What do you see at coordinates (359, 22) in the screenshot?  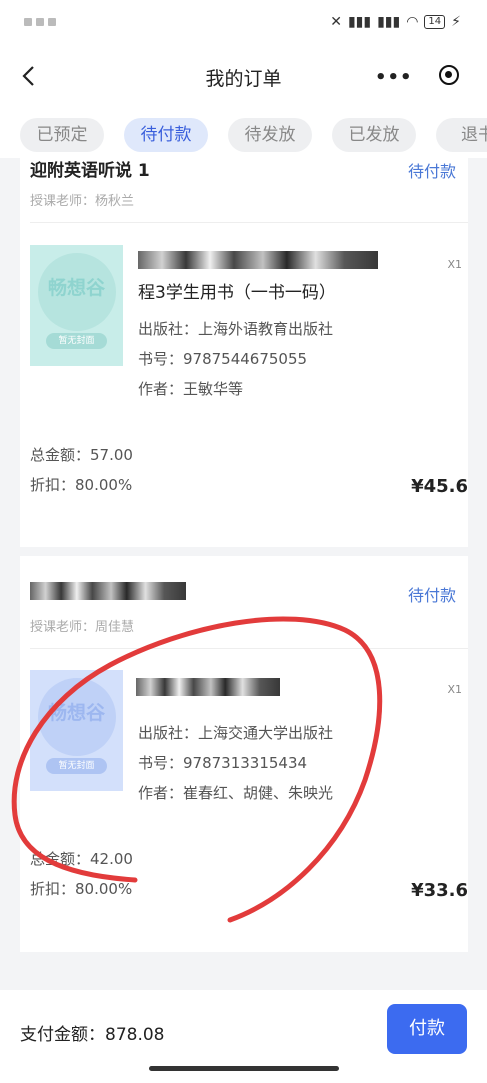 I see `signal-icon: ▮▮▮` at bounding box center [359, 22].